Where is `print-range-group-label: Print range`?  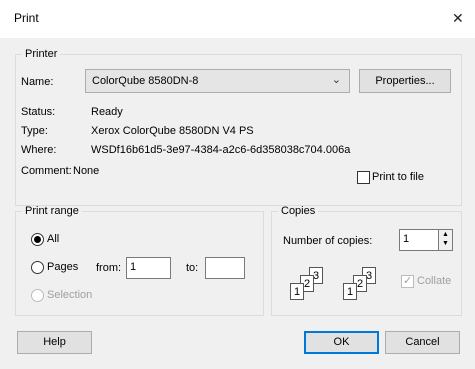
print-range-group-label: Print range is located at coordinates (52, 211).